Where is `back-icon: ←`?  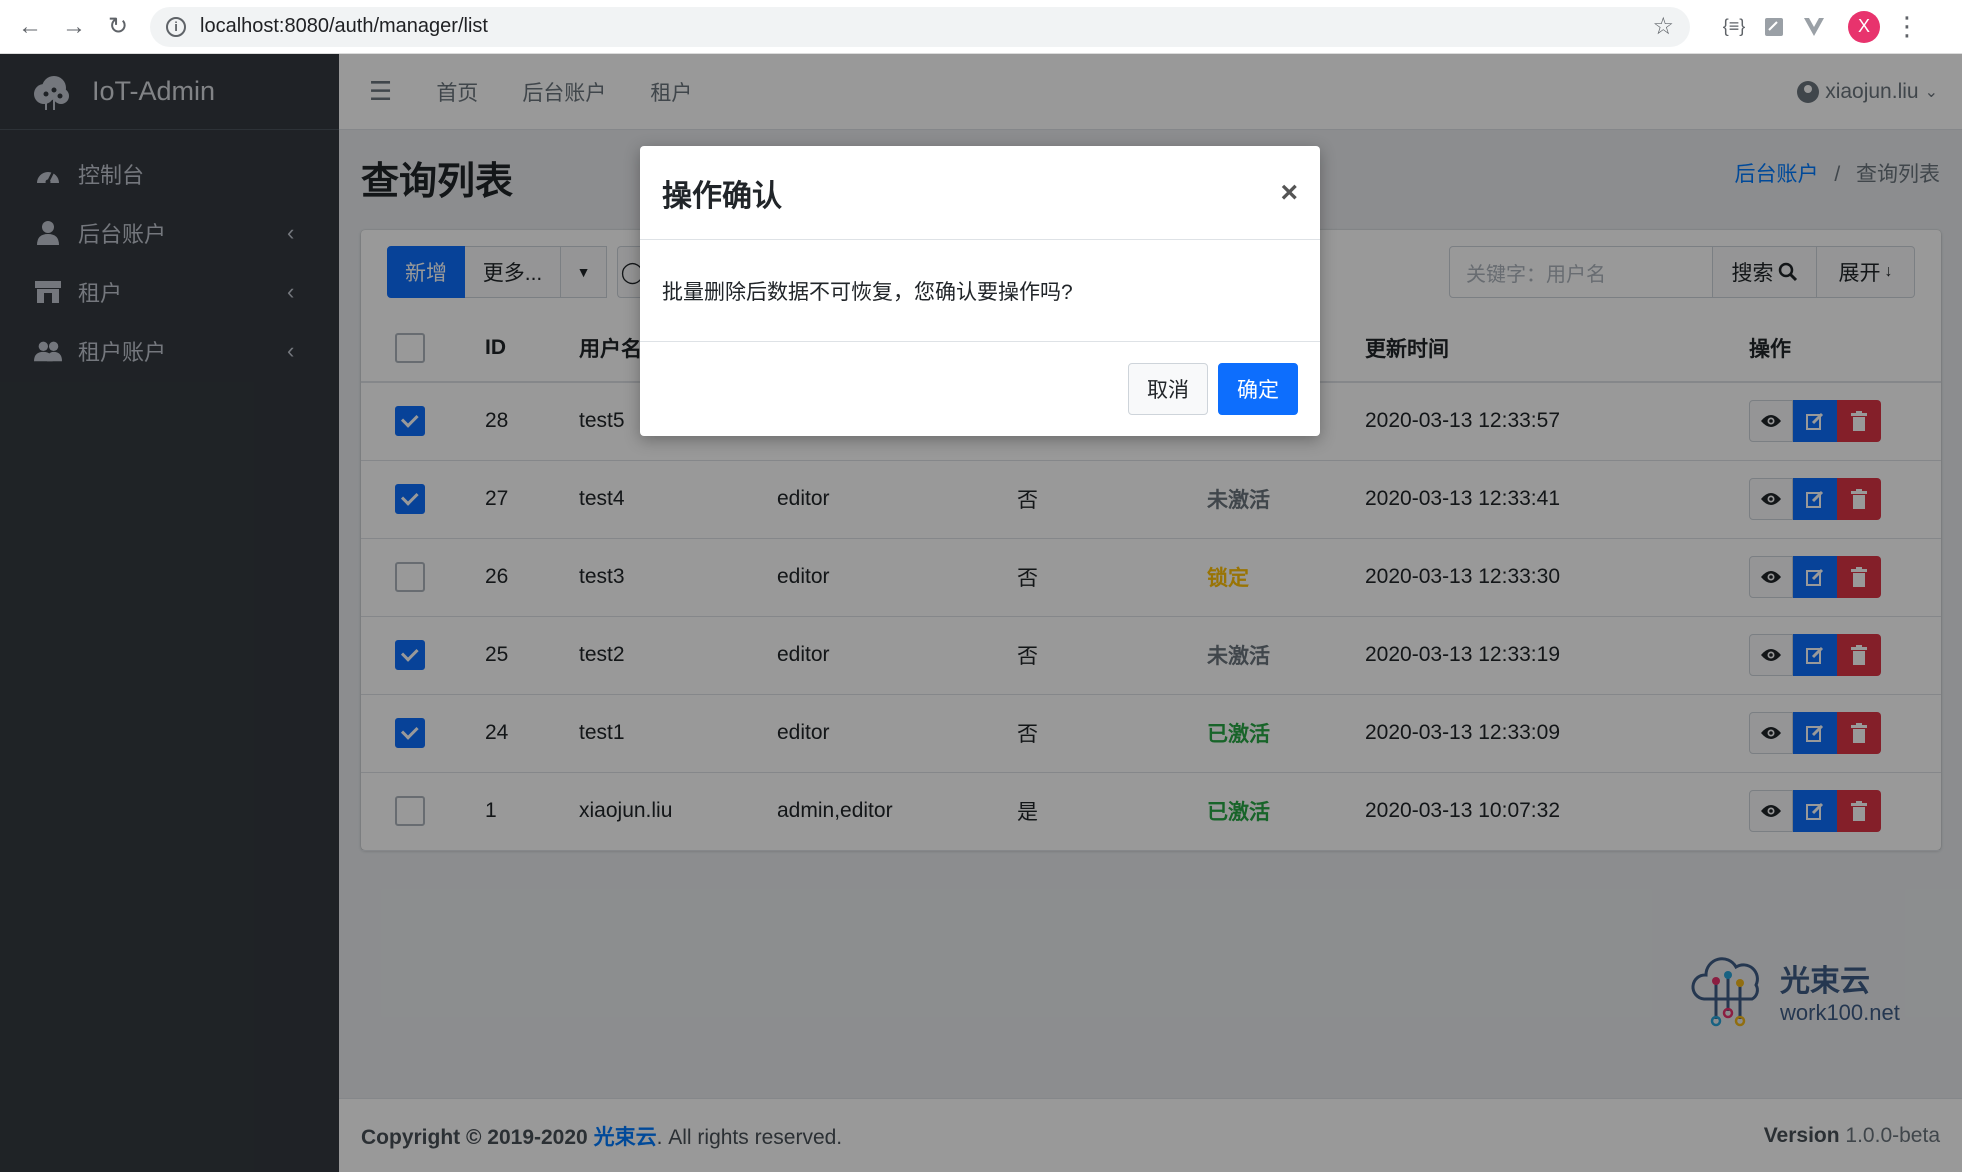 back-icon: ← is located at coordinates (30, 27).